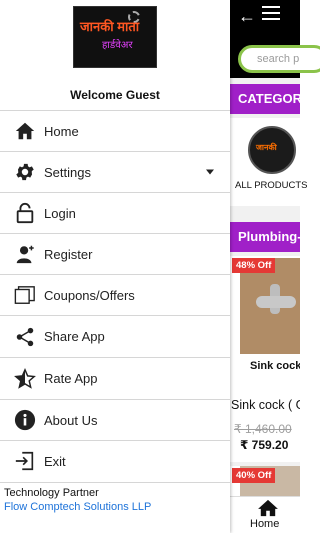 This screenshot has width=320, height=533. Describe the element at coordinates (210, 172) in the screenshot. I see `chevron-down-icon` at that location.